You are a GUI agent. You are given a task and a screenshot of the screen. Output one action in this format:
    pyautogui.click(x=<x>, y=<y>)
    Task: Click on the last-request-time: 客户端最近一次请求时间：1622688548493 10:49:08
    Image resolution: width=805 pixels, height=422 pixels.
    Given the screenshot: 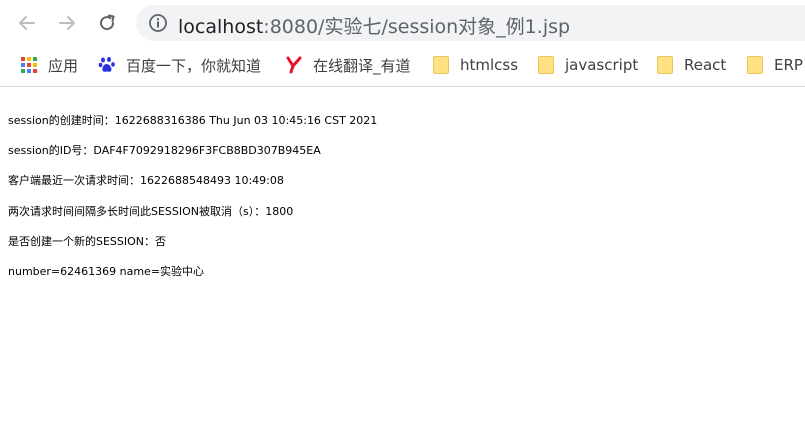 What is the action you would take?
    pyautogui.click(x=146, y=180)
    